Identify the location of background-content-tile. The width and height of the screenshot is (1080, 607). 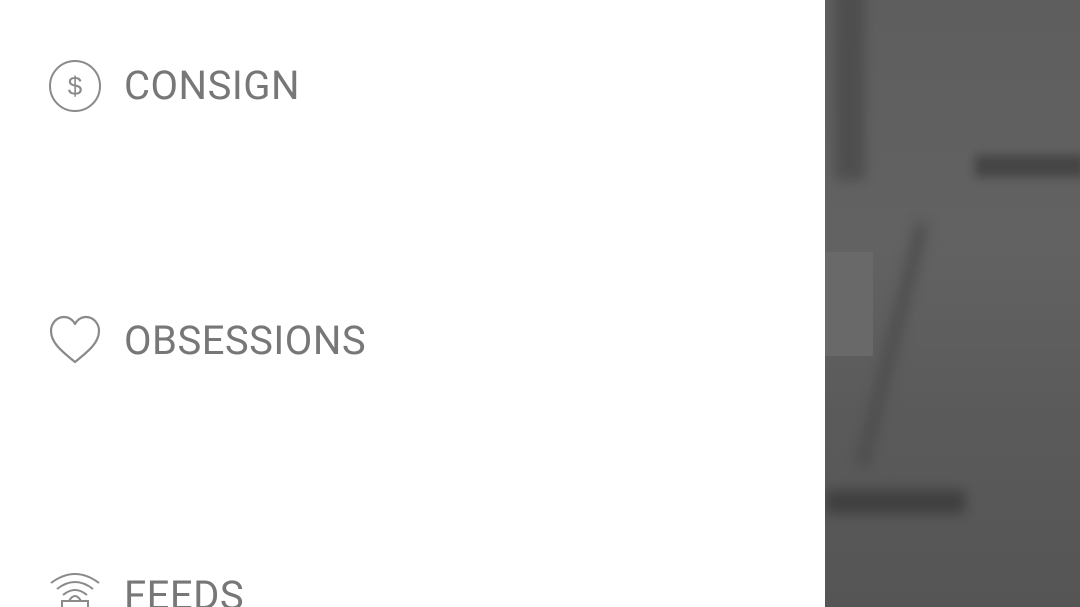
(849, 304).